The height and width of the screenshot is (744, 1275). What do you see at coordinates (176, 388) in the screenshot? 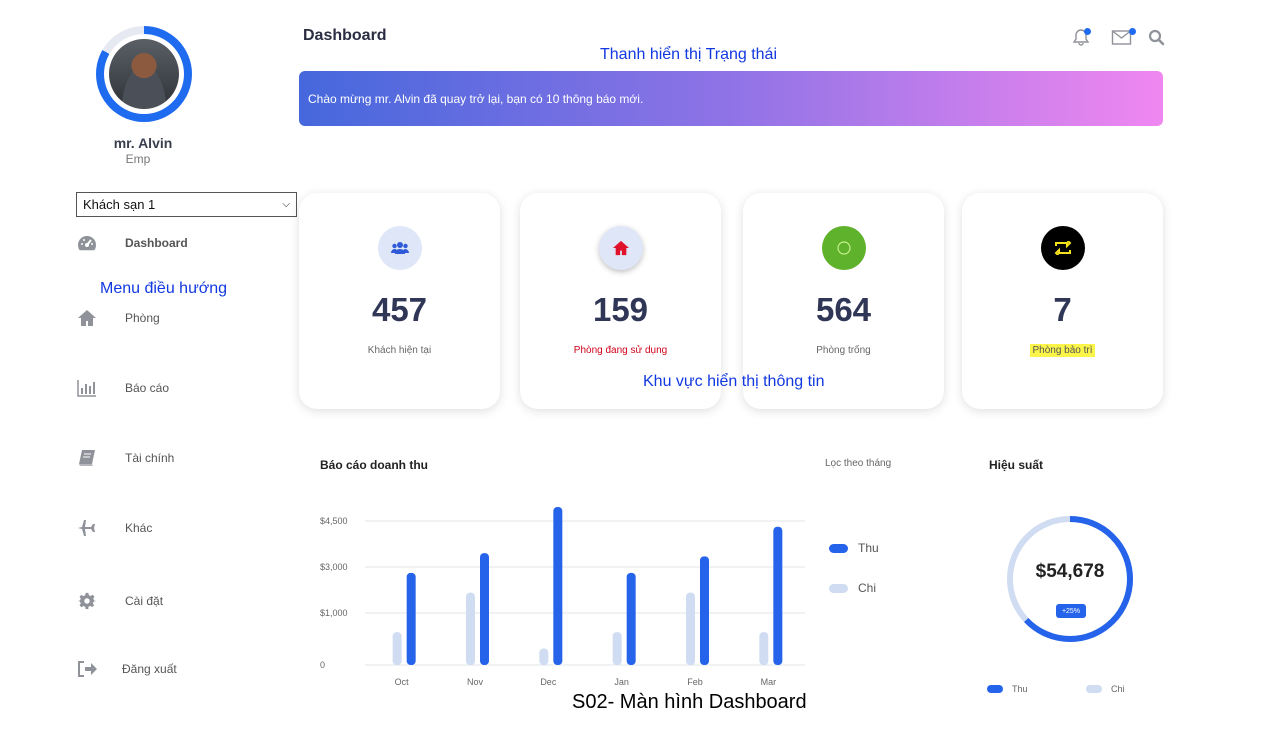
I see `sidebar-item-baocao: Báo cáo` at bounding box center [176, 388].